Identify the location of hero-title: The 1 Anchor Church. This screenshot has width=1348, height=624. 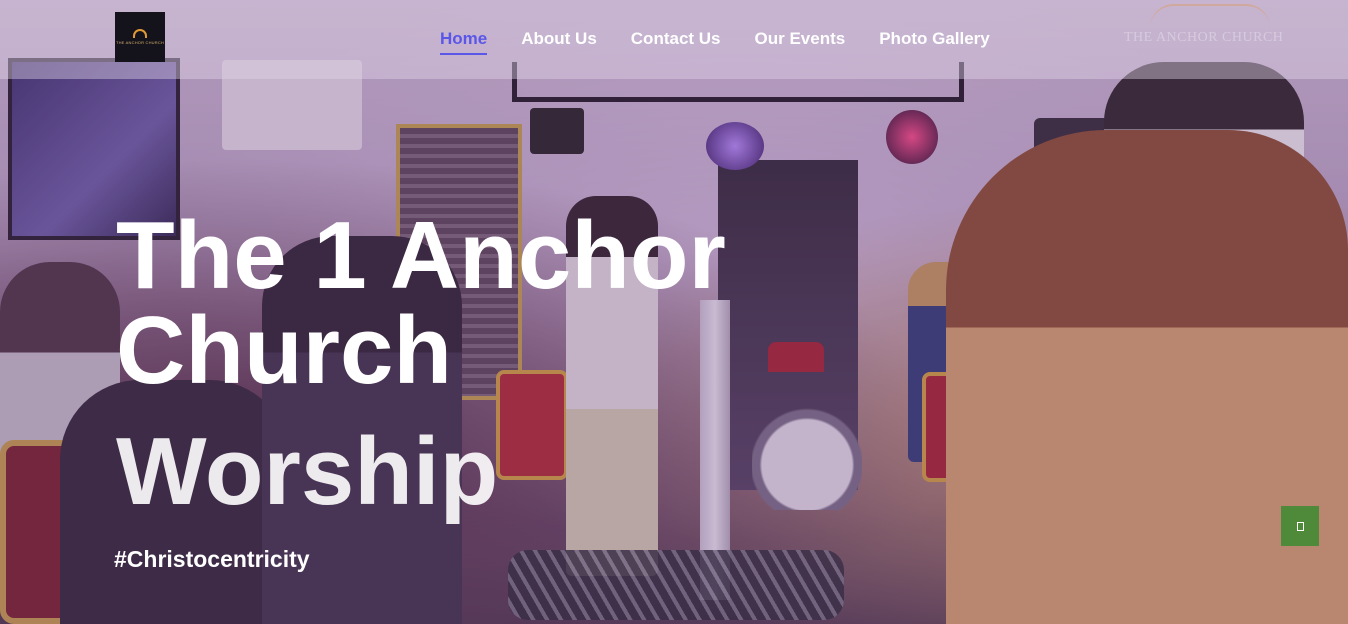
(421, 303).